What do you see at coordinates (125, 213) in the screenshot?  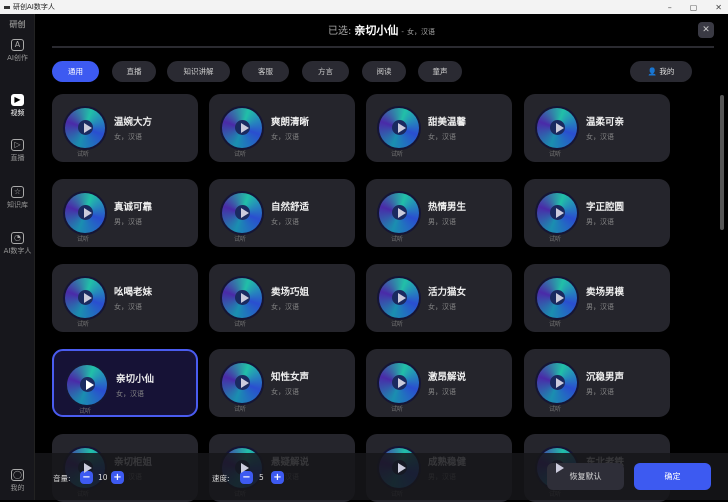 I see `voice-card: 试听 真诚可靠 男，汉语` at bounding box center [125, 213].